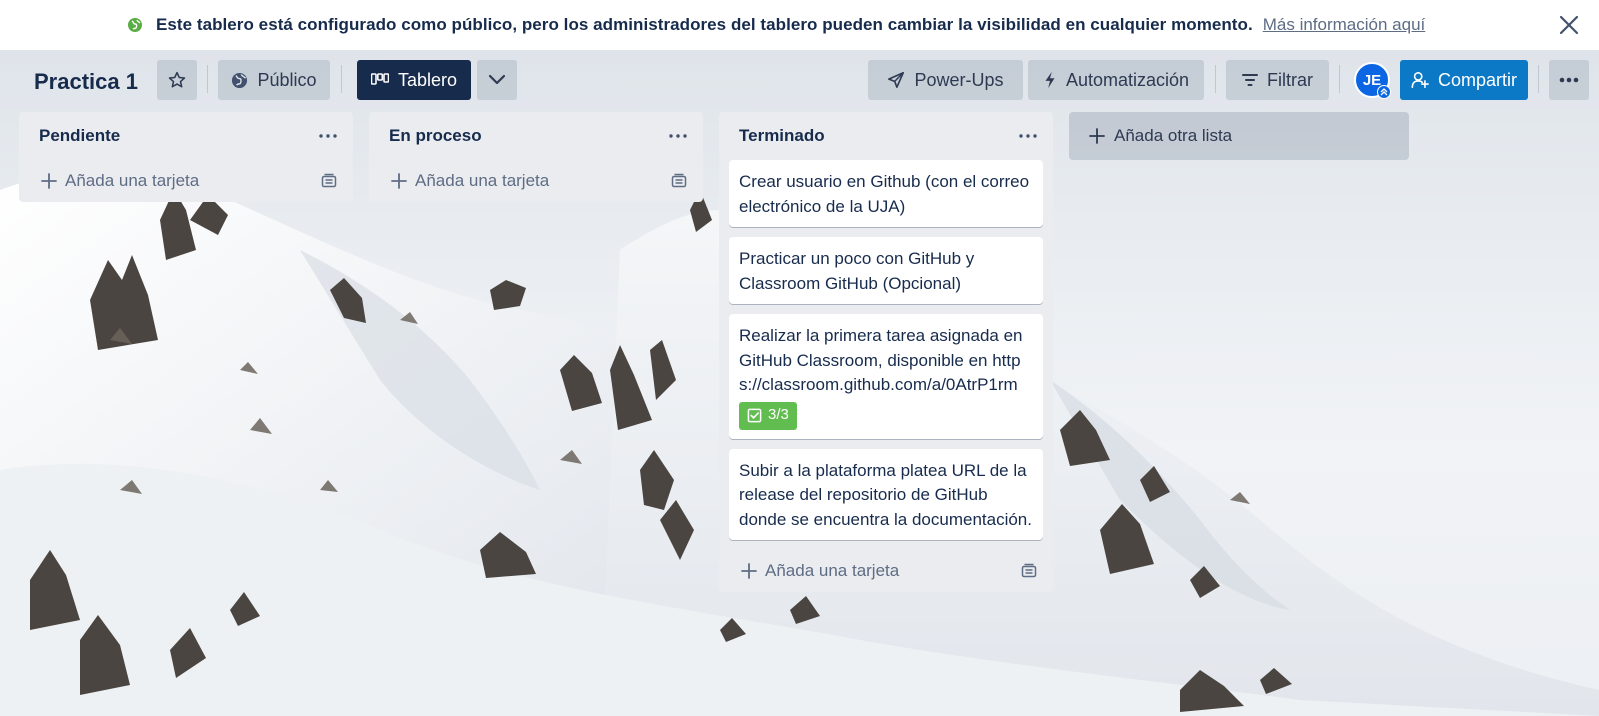 Image resolution: width=1599 pixels, height=716 pixels. I want to click on star-icon, so click(177, 79).